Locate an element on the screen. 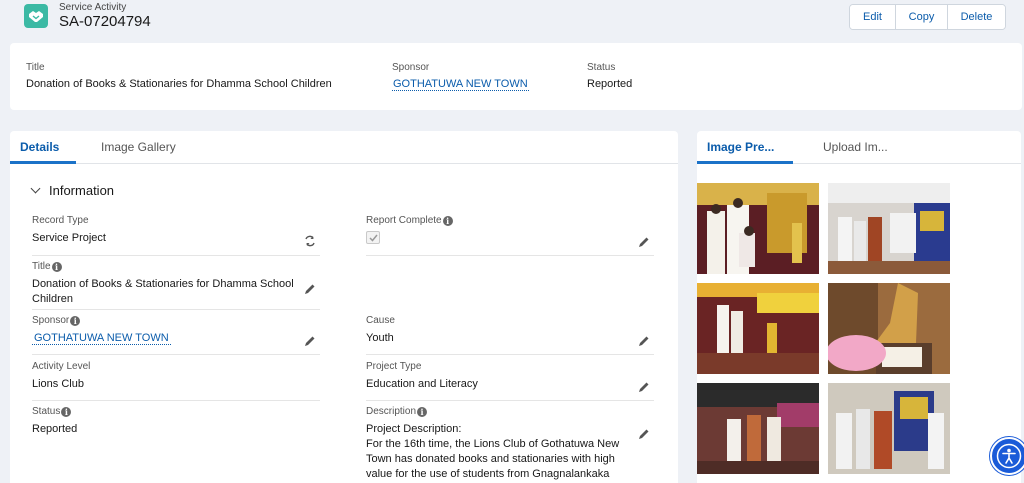  field-label-wrap: Title i is located at coordinates (176, 266).